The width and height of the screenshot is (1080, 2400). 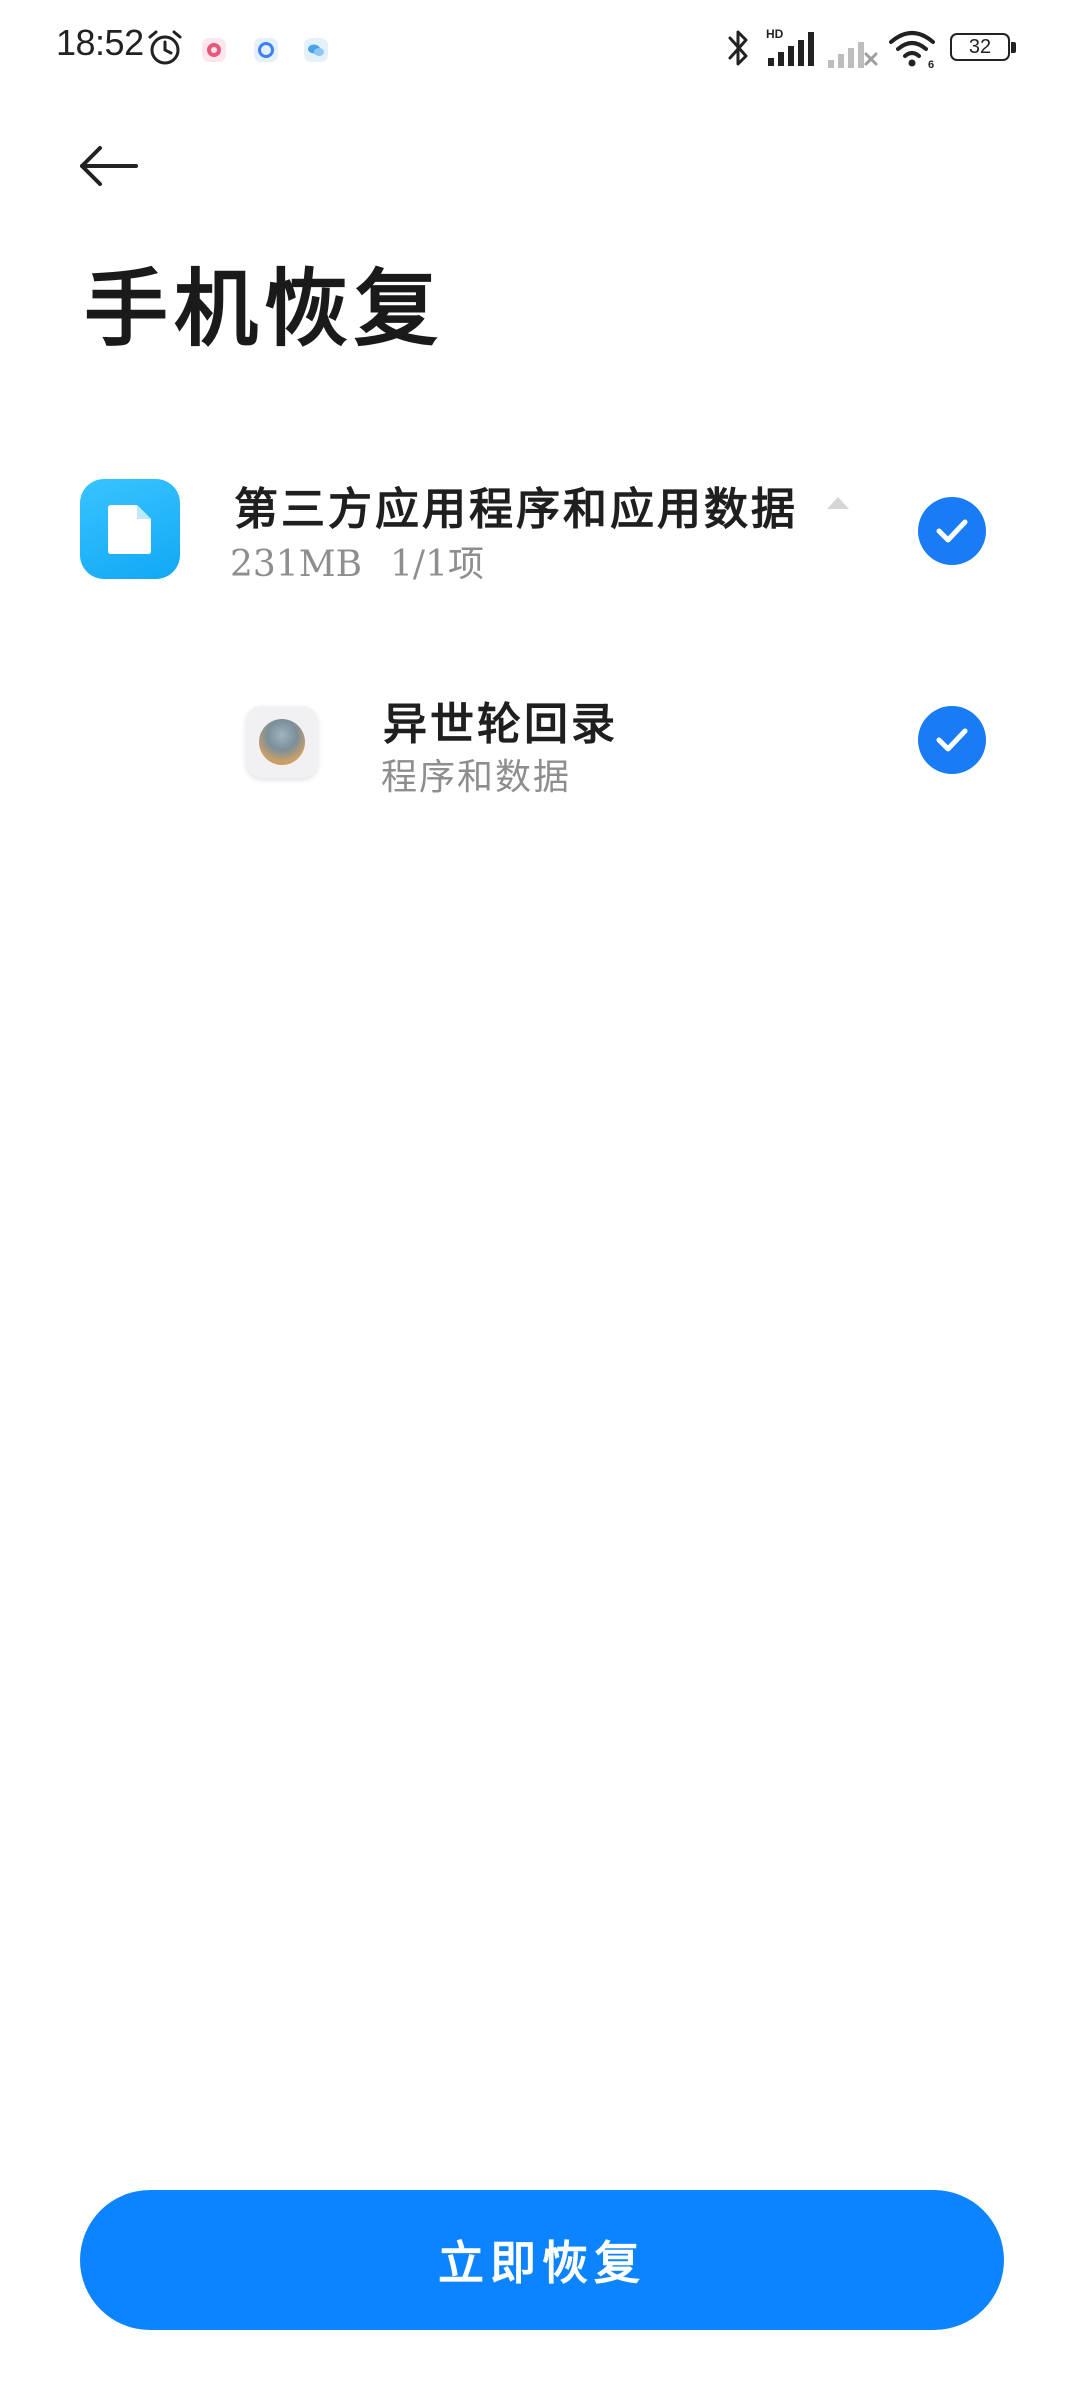 What do you see at coordinates (516, 509) in the screenshot?
I see `category-title: 第三方应用程序和应用数据` at bounding box center [516, 509].